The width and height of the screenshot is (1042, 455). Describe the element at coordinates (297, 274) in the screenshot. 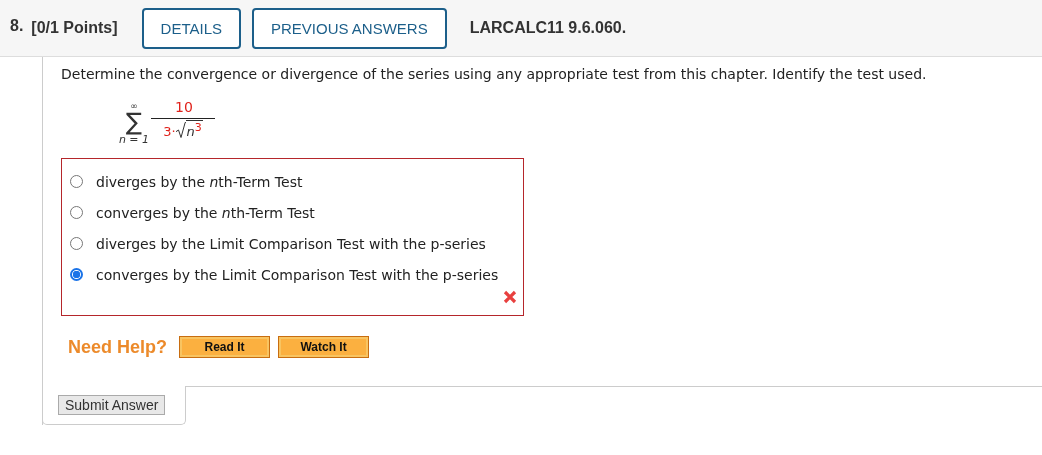

I see `option-label: converges by the Limit Comparison Test with the p-series` at that location.